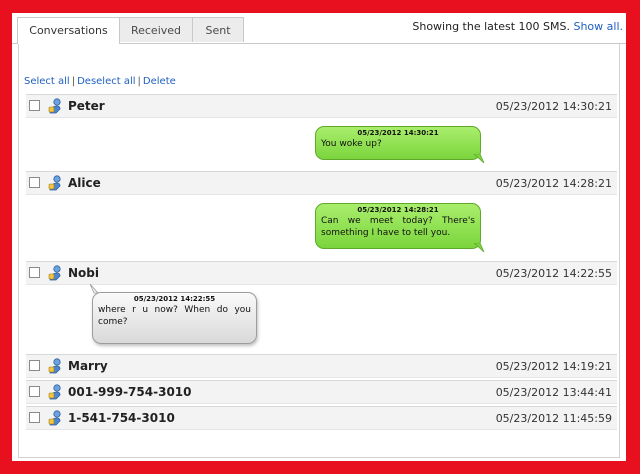  What do you see at coordinates (491, 26) in the screenshot?
I see `status-text: Showing the latest 100 SMS.` at bounding box center [491, 26].